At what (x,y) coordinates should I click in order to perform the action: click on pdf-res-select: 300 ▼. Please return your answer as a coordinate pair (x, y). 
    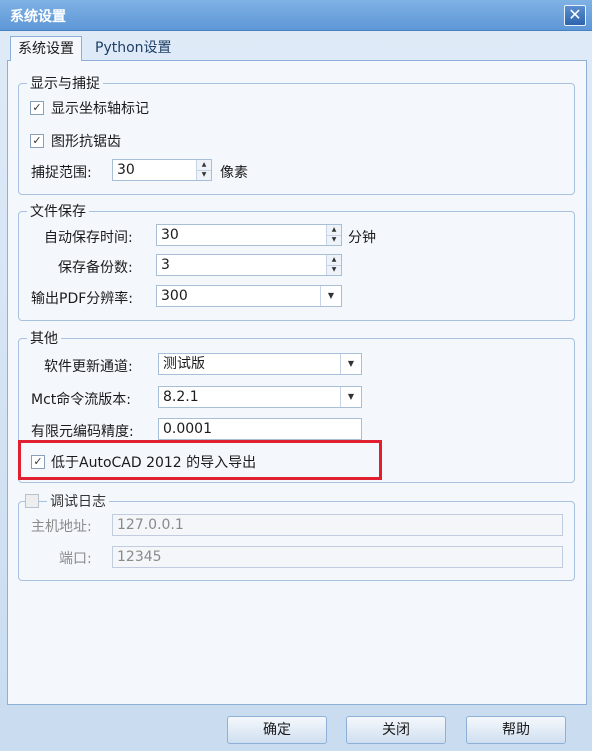
    Looking at the image, I should click on (249, 296).